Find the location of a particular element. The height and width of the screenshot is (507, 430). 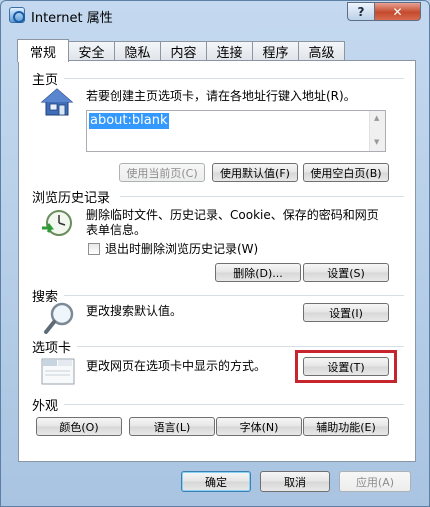

browsing-history-group-label: 浏览历史记录 is located at coordinates (71, 198).